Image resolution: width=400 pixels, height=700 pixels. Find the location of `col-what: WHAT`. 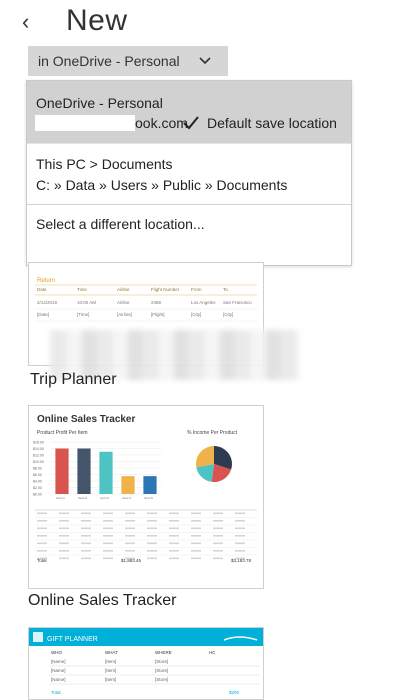

col-what: WHAT is located at coordinates (111, 652).